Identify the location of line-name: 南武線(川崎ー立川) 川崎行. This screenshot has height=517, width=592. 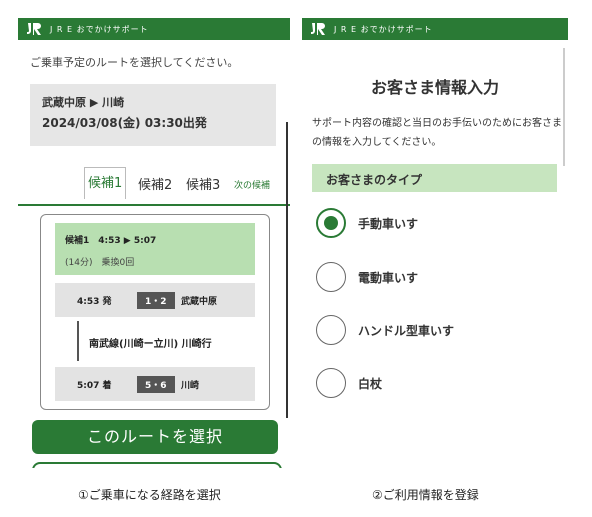
(150, 344).